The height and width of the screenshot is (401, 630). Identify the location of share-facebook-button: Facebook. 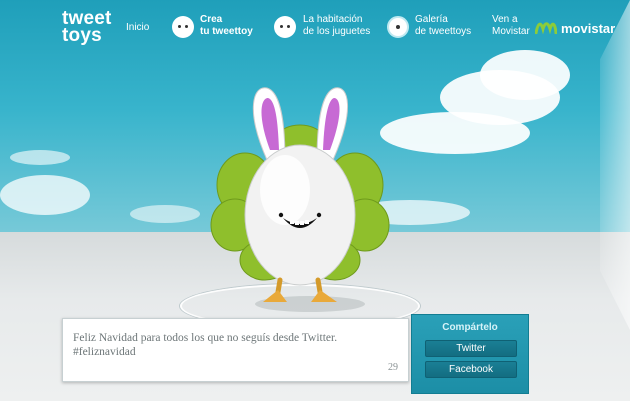
(471, 369).